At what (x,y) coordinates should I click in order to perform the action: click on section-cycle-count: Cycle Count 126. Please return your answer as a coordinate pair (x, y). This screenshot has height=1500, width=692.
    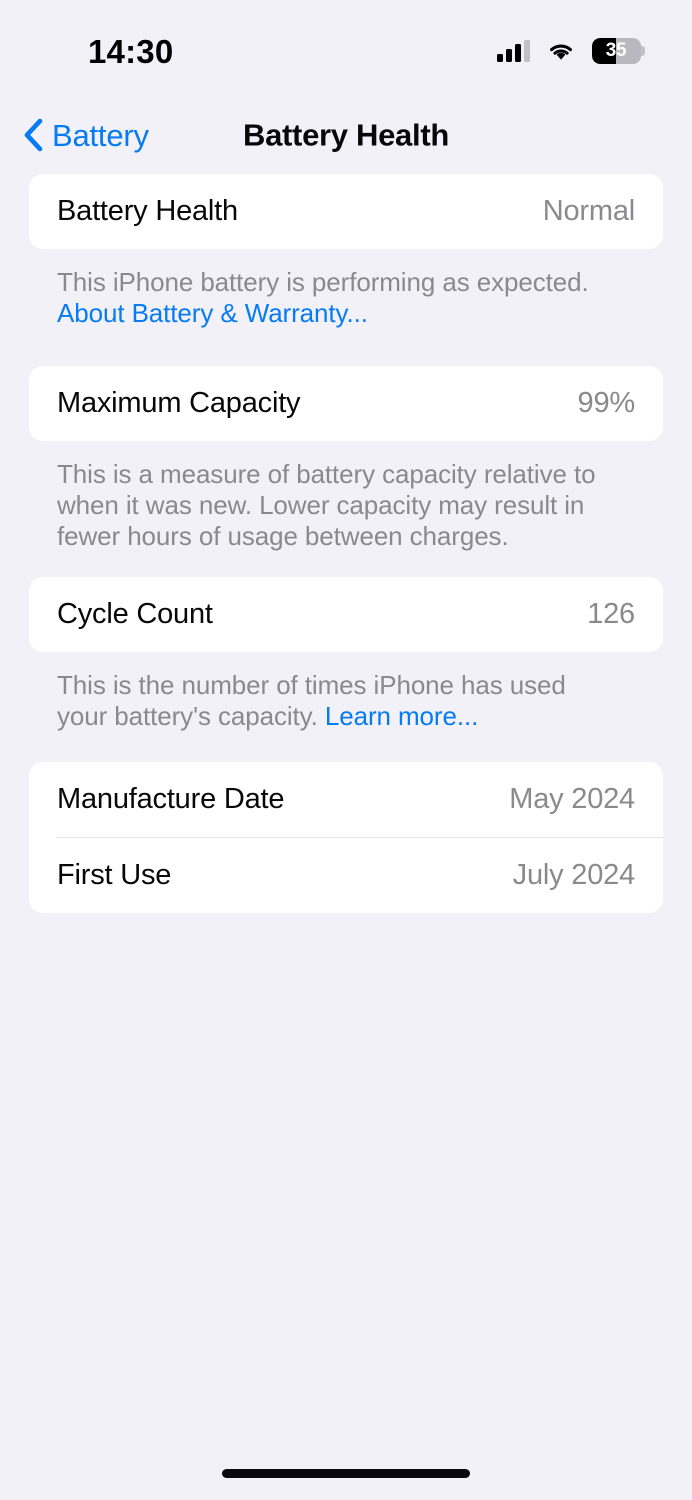
    Looking at the image, I should click on (346, 615).